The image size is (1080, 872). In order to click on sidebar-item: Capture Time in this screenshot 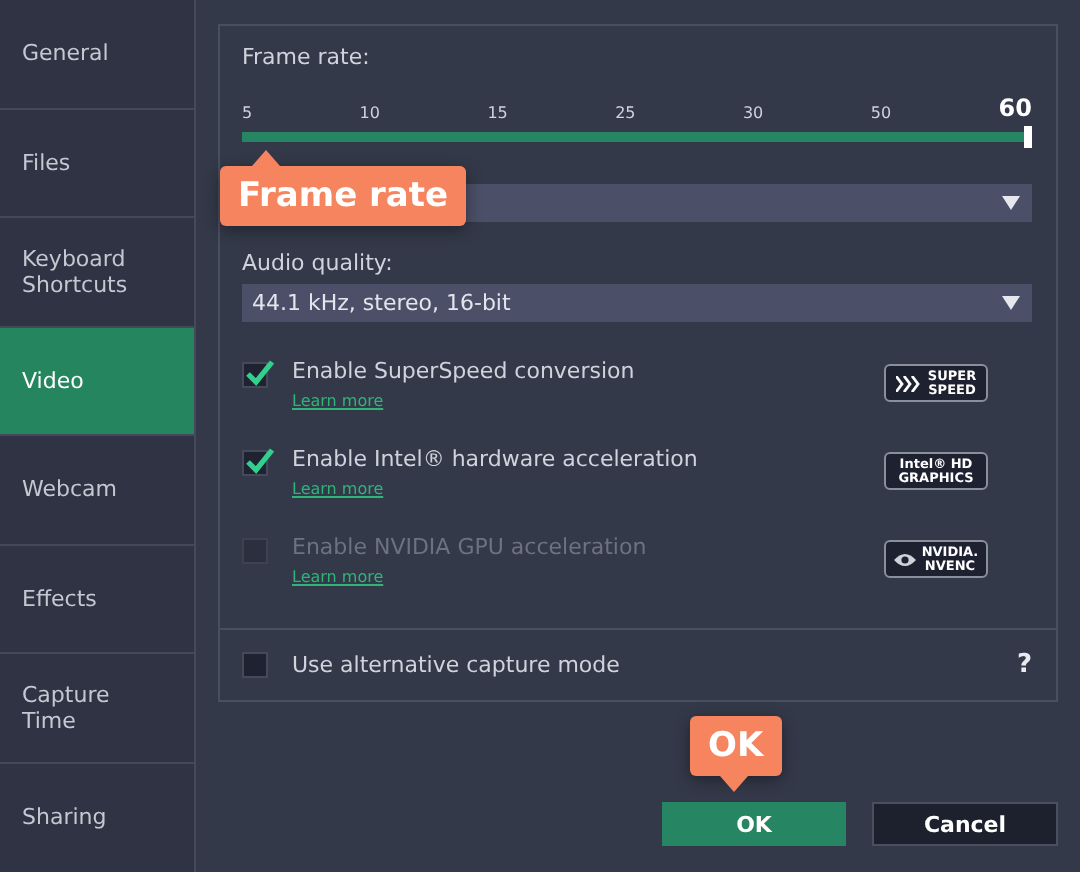, I will do `click(97, 708)`.